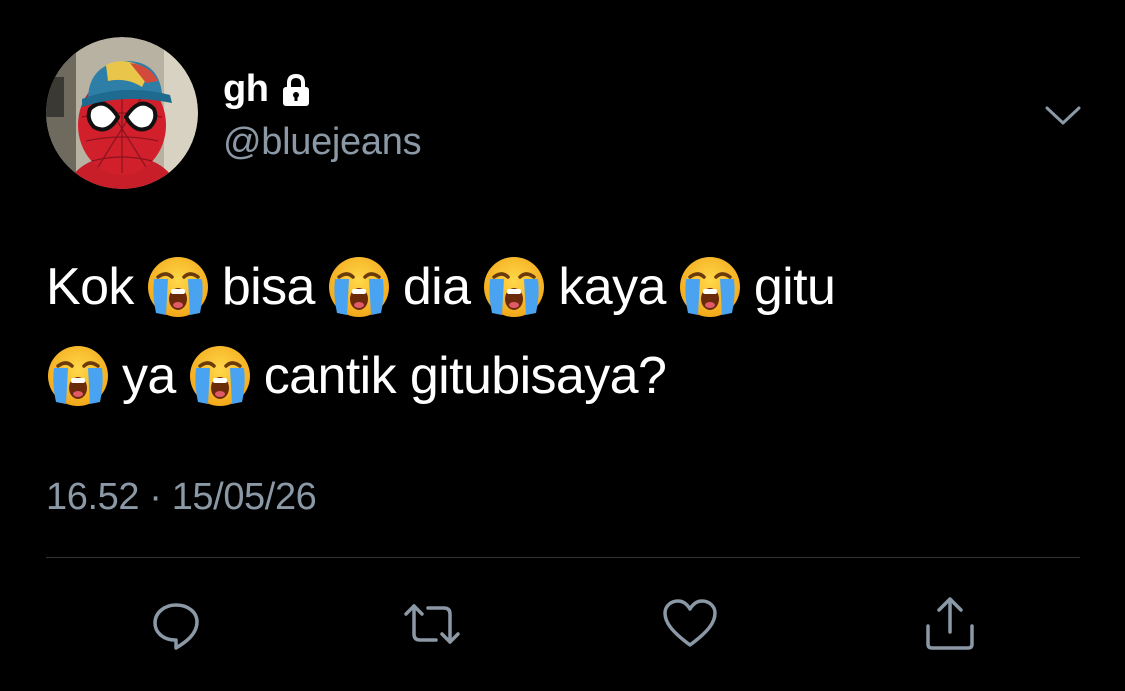 The width and height of the screenshot is (1125, 691). What do you see at coordinates (465, 375) in the screenshot?
I see `tweet-word: cantik gitubisaya?` at bounding box center [465, 375].